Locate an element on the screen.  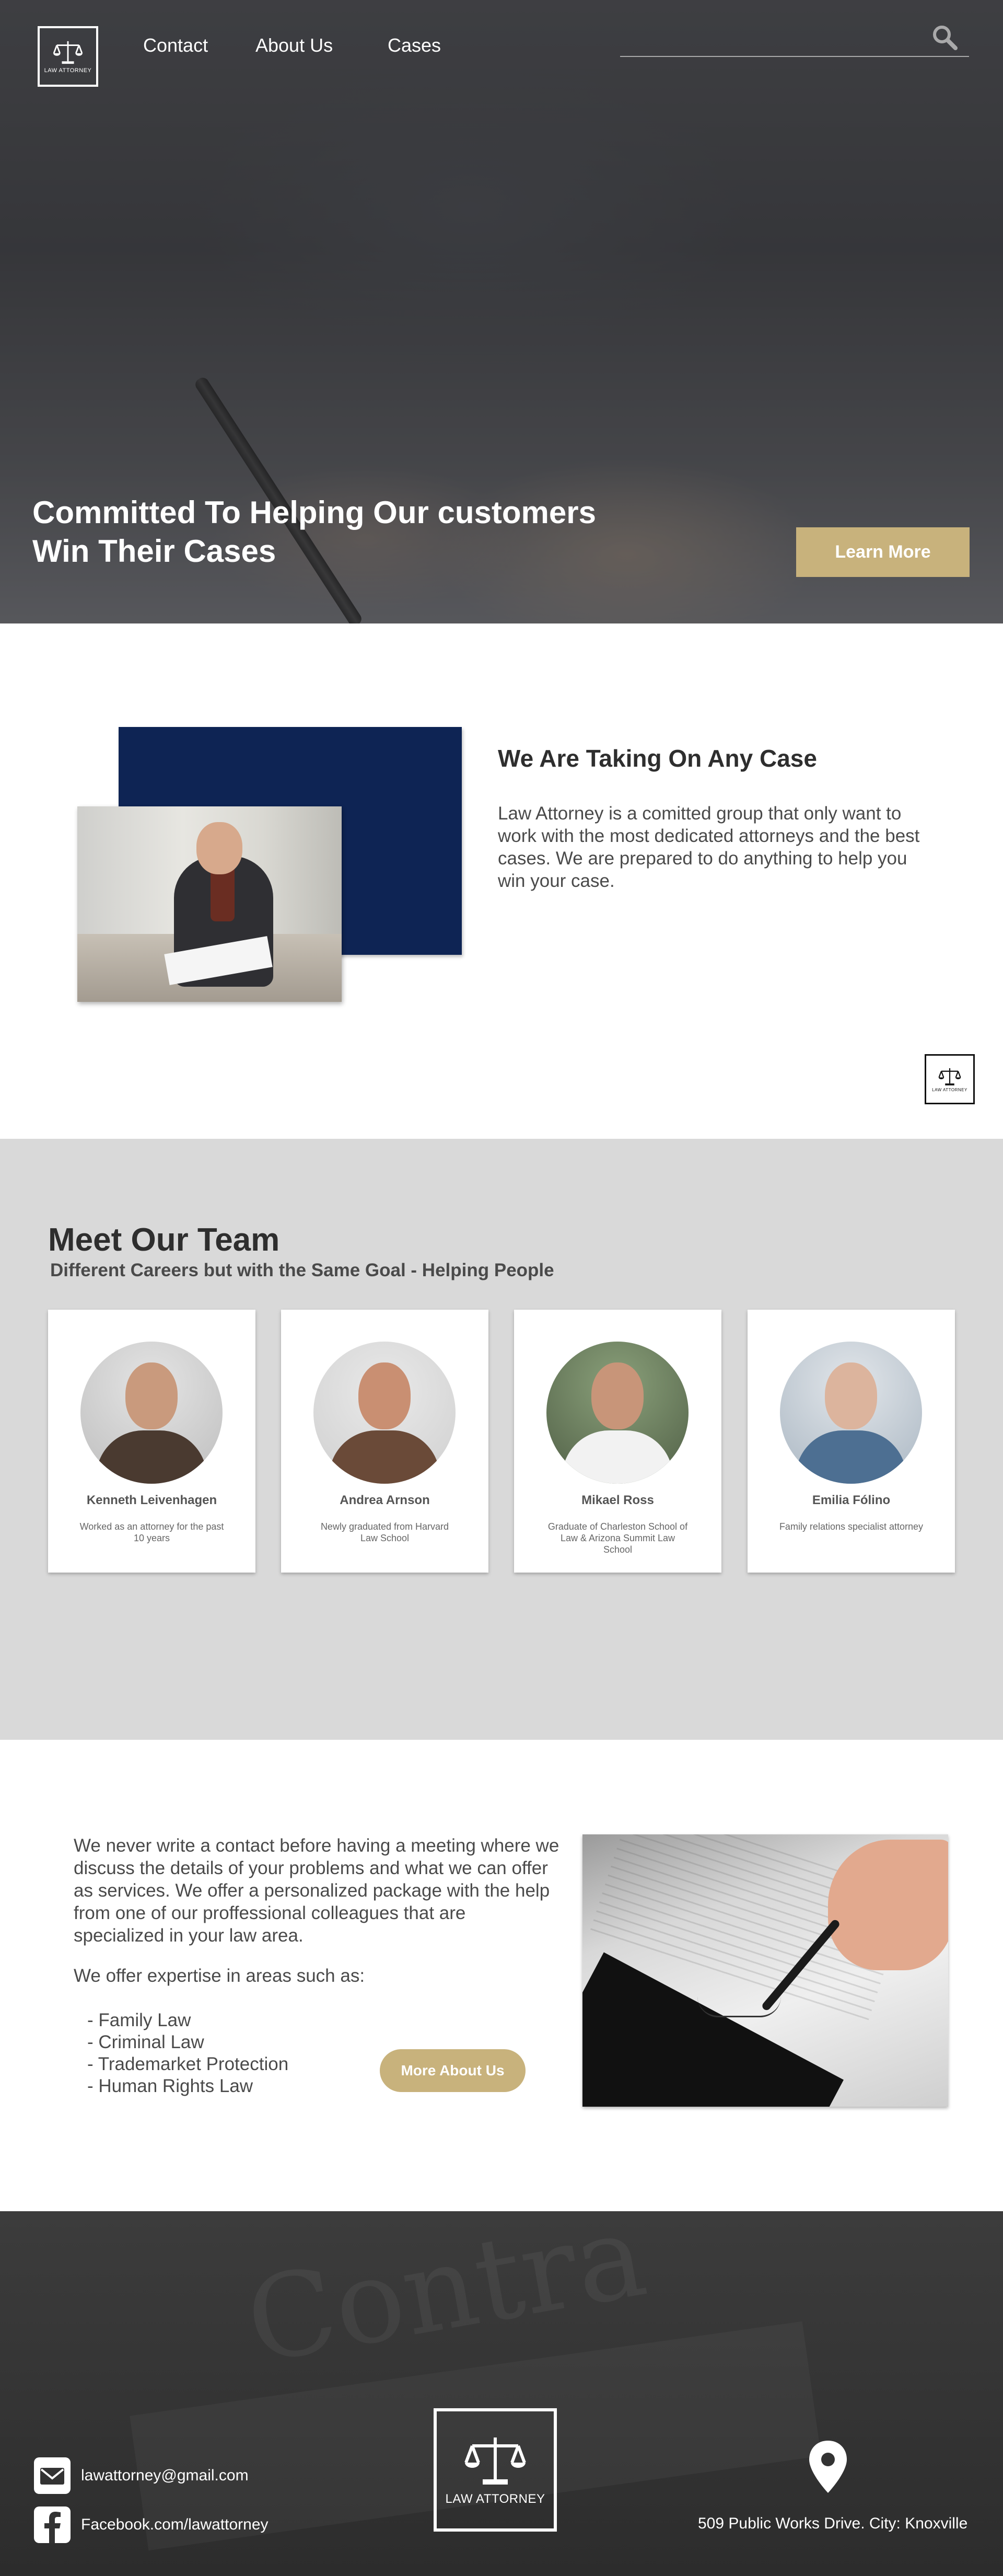
member-name: Mikael Ross is located at coordinates (617, 1500).